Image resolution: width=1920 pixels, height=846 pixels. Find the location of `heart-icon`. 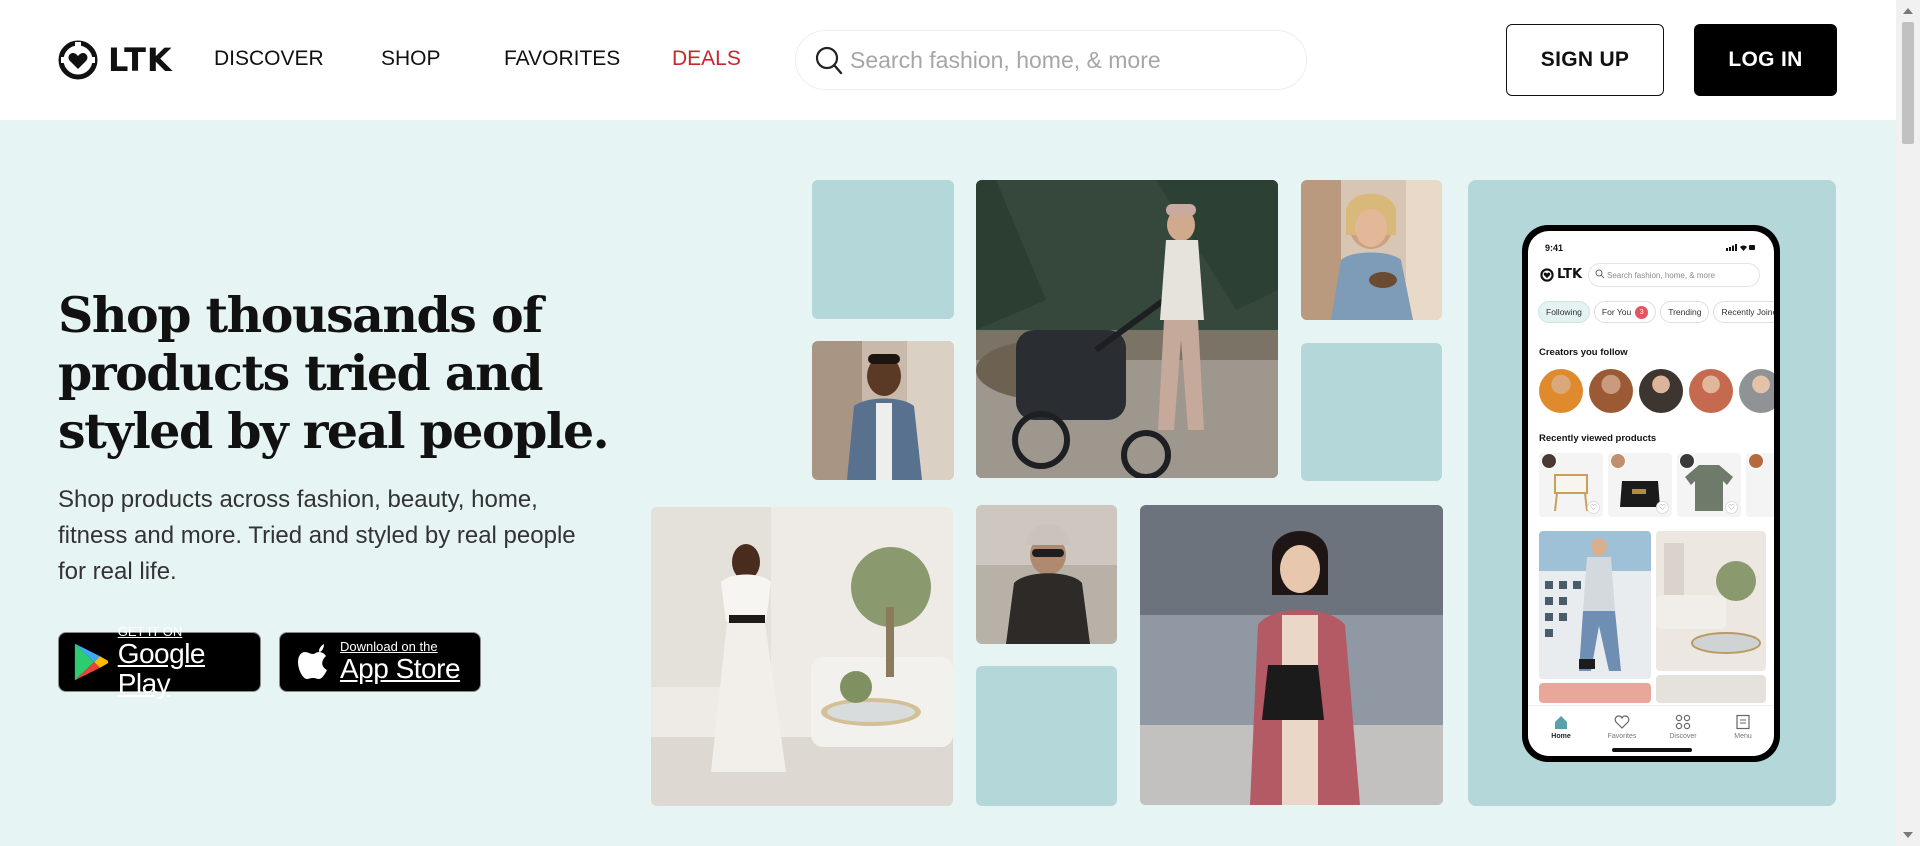

heart-icon is located at coordinates (1622, 722).